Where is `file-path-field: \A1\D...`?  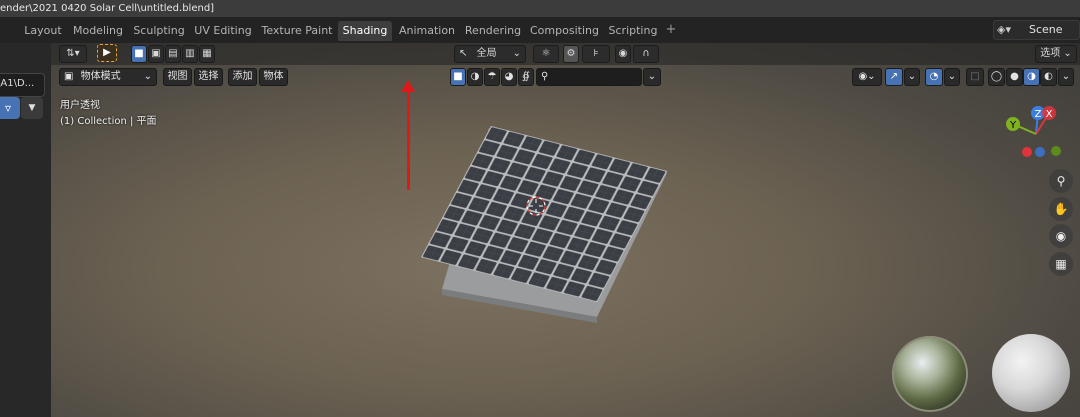
file-path-field: \A1\D... is located at coordinates (22, 85).